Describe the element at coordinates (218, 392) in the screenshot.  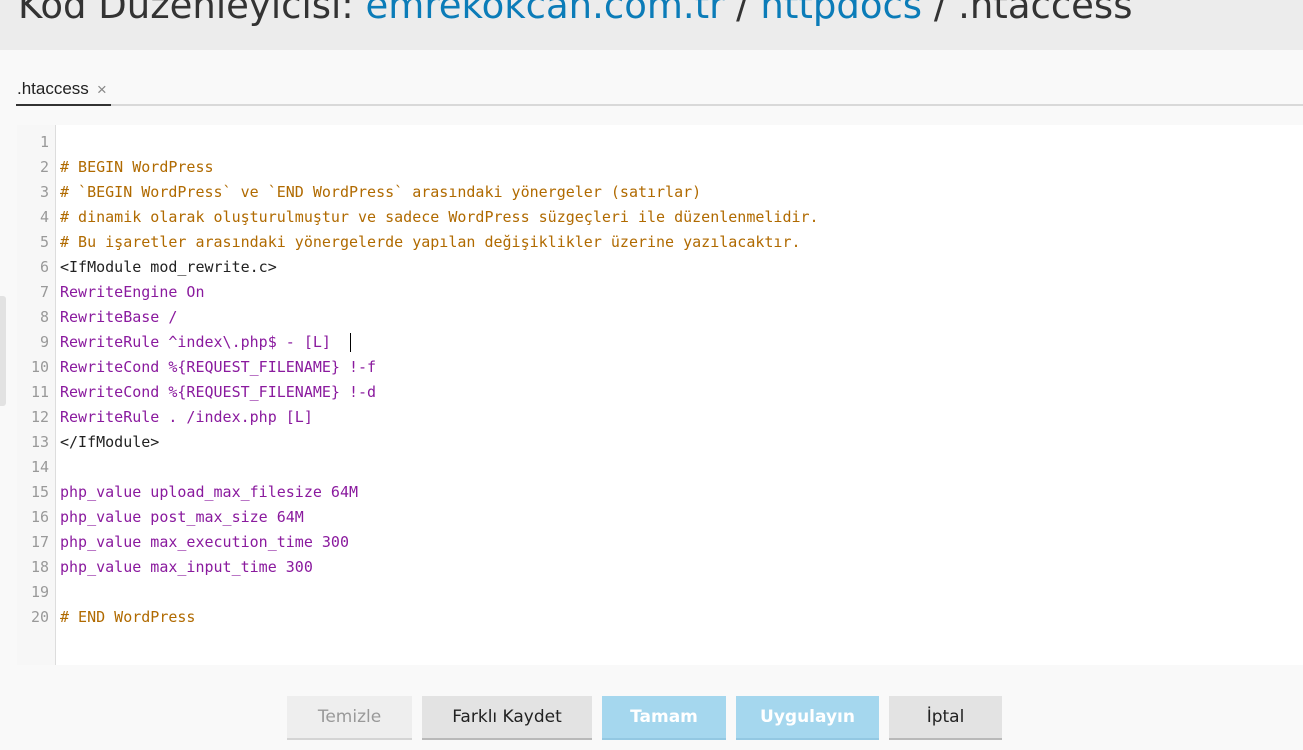
I see `code-text: RewriteCond %{REQUEST_FILENAME} !-d` at that location.